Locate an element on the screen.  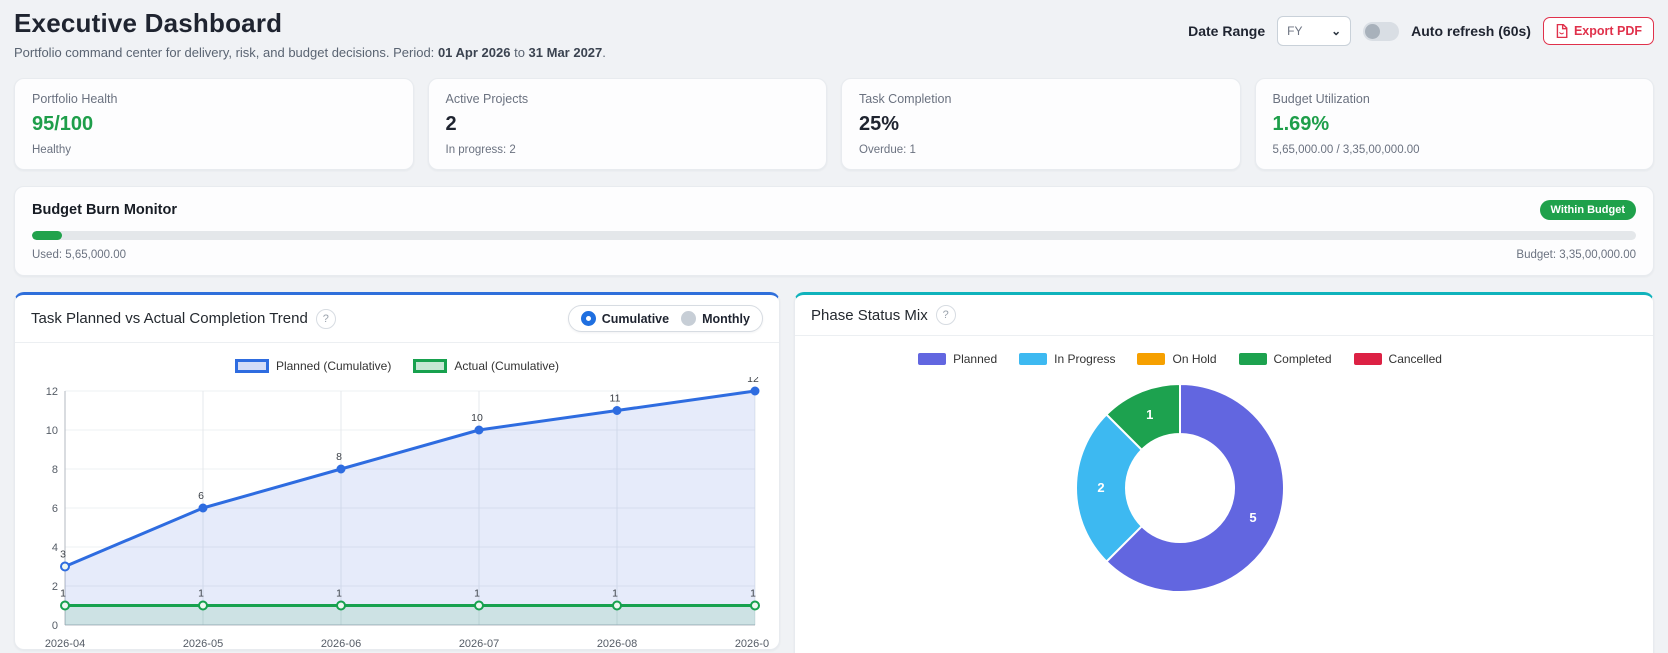
export-pdf-button: Export PDF is located at coordinates (1598, 31).